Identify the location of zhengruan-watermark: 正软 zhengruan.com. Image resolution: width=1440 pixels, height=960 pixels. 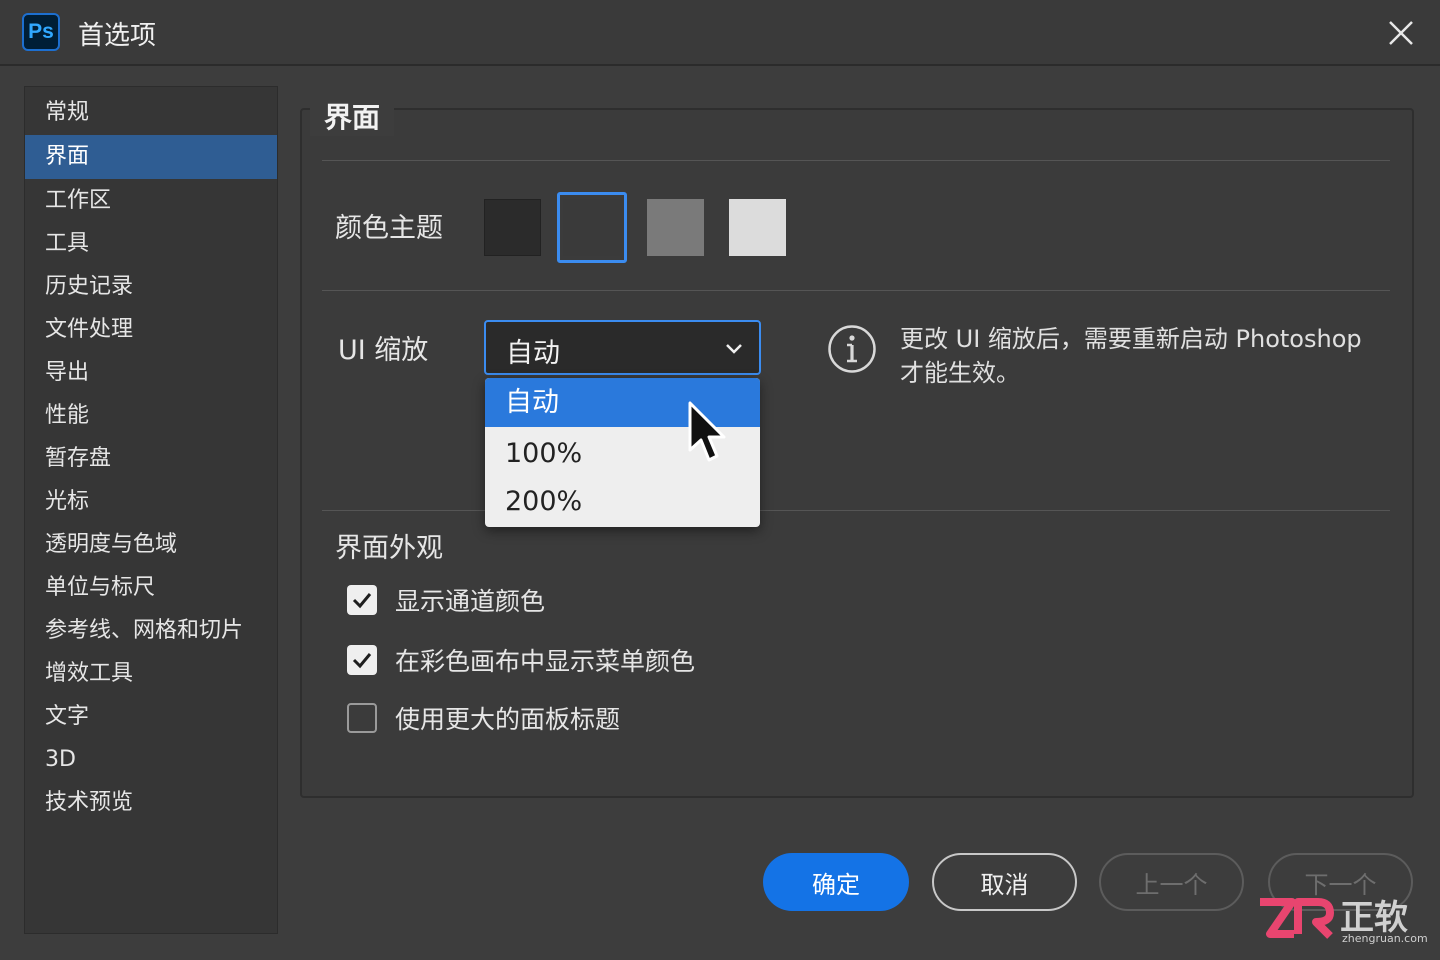
(1344, 918).